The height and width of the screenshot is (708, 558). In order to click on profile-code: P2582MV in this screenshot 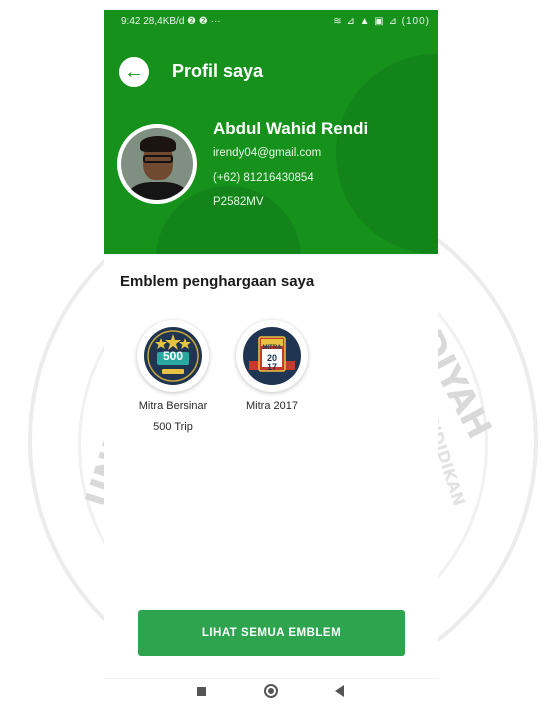, I will do `click(238, 202)`.